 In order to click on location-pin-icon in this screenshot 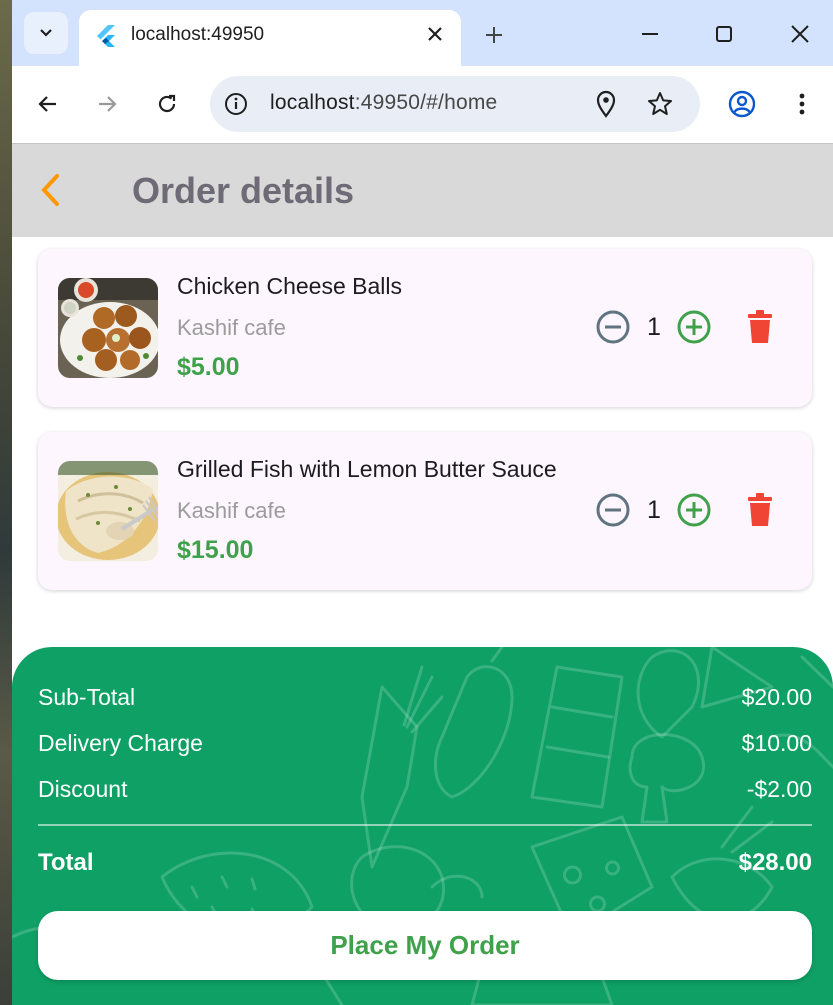, I will do `click(606, 104)`.